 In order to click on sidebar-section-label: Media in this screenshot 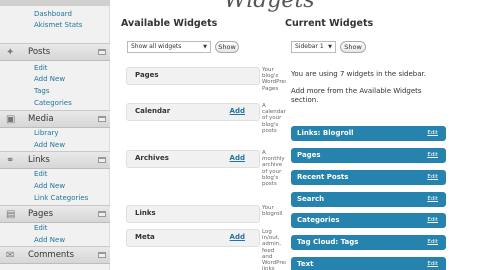, I will do `click(41, 119)`.